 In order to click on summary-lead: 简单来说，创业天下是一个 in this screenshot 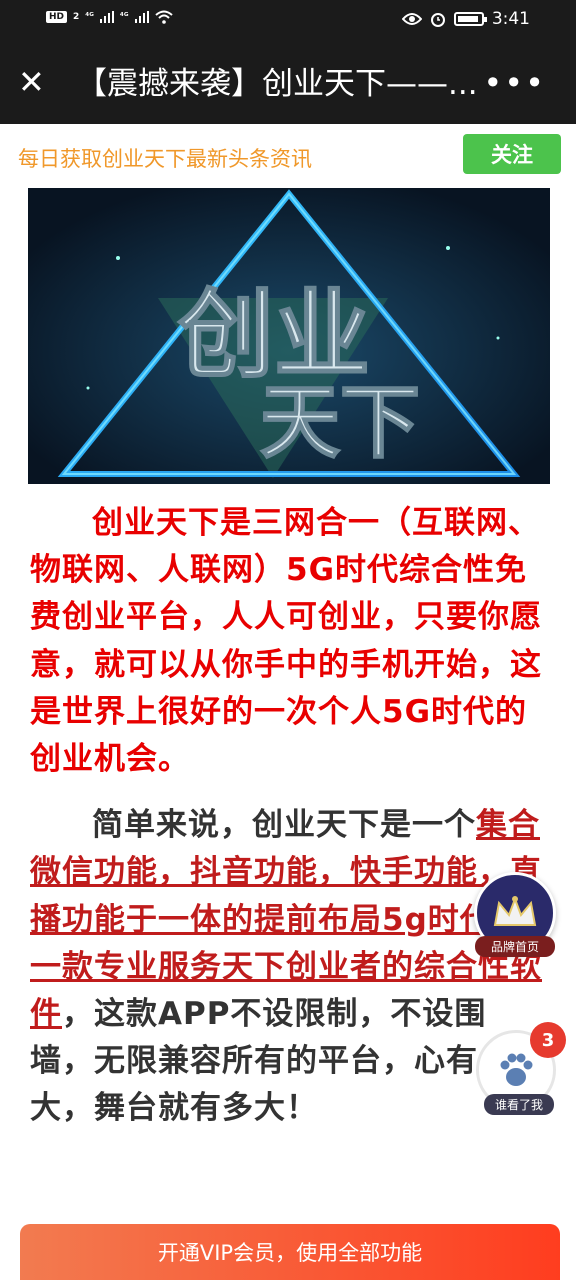, I will do `click(284, 825)`.